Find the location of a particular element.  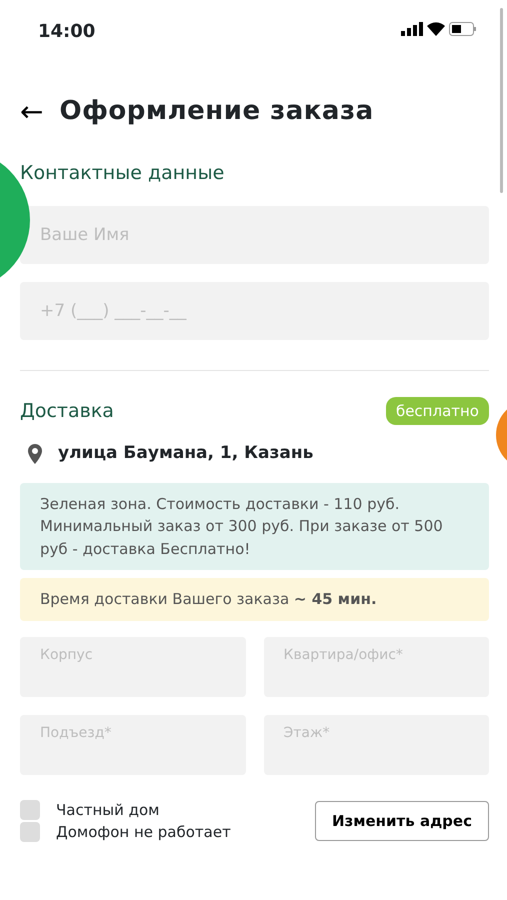

delivery-time-note: Время доставки Вашего заказа ~ 45 мин. is located at coordinates (254, 599).